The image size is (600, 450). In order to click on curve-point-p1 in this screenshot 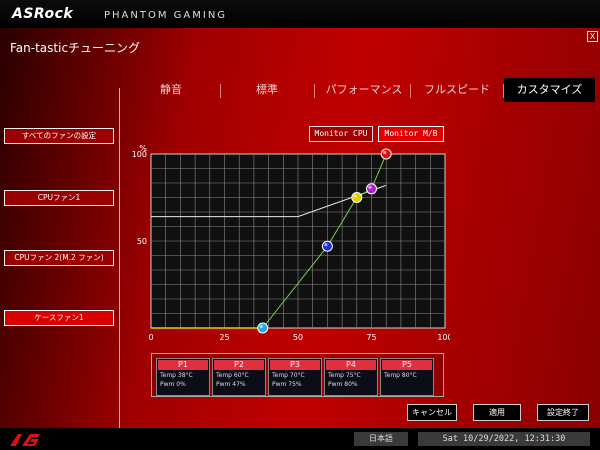, I will do `click(263, 328)`.